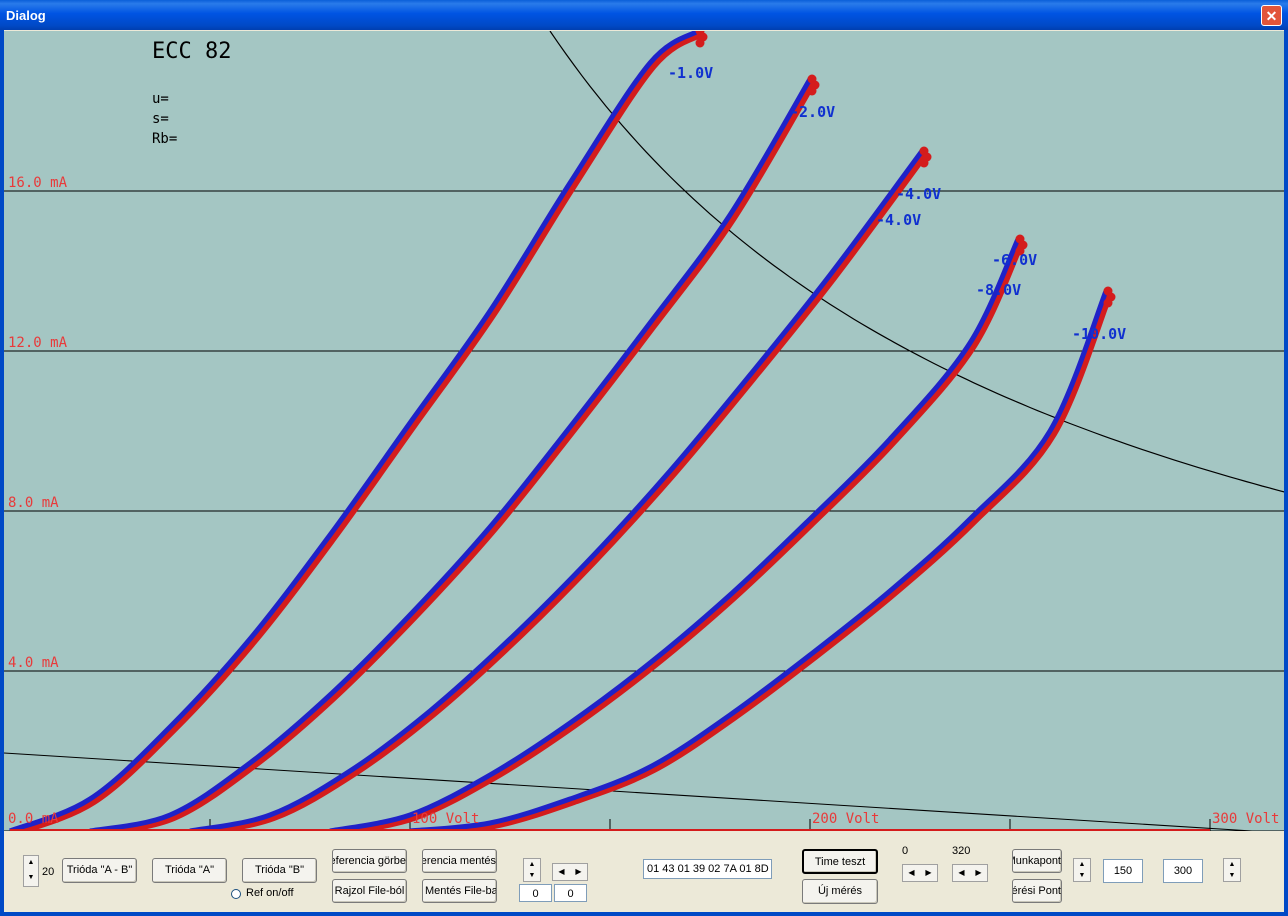 Image resolution: width=1288 pixels, height=916 pixels. I want to click on y-label-8: 8.0 mA, so click(33, 503).